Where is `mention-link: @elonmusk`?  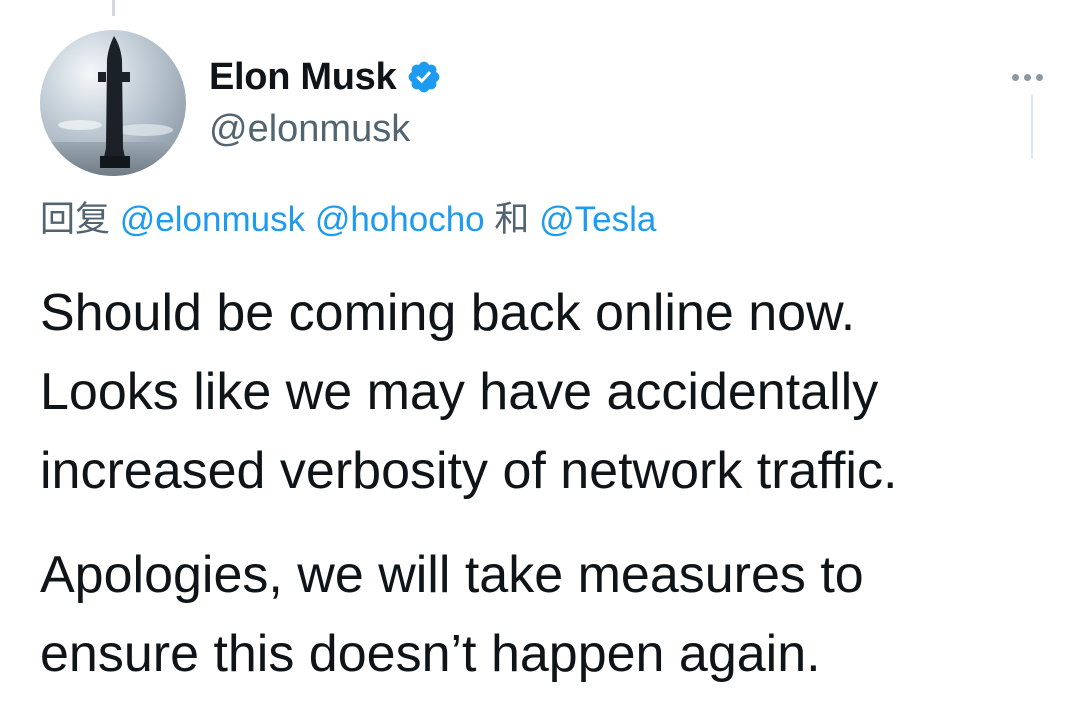 mention-link: @elonmusk is located at coordinates (212, 219).